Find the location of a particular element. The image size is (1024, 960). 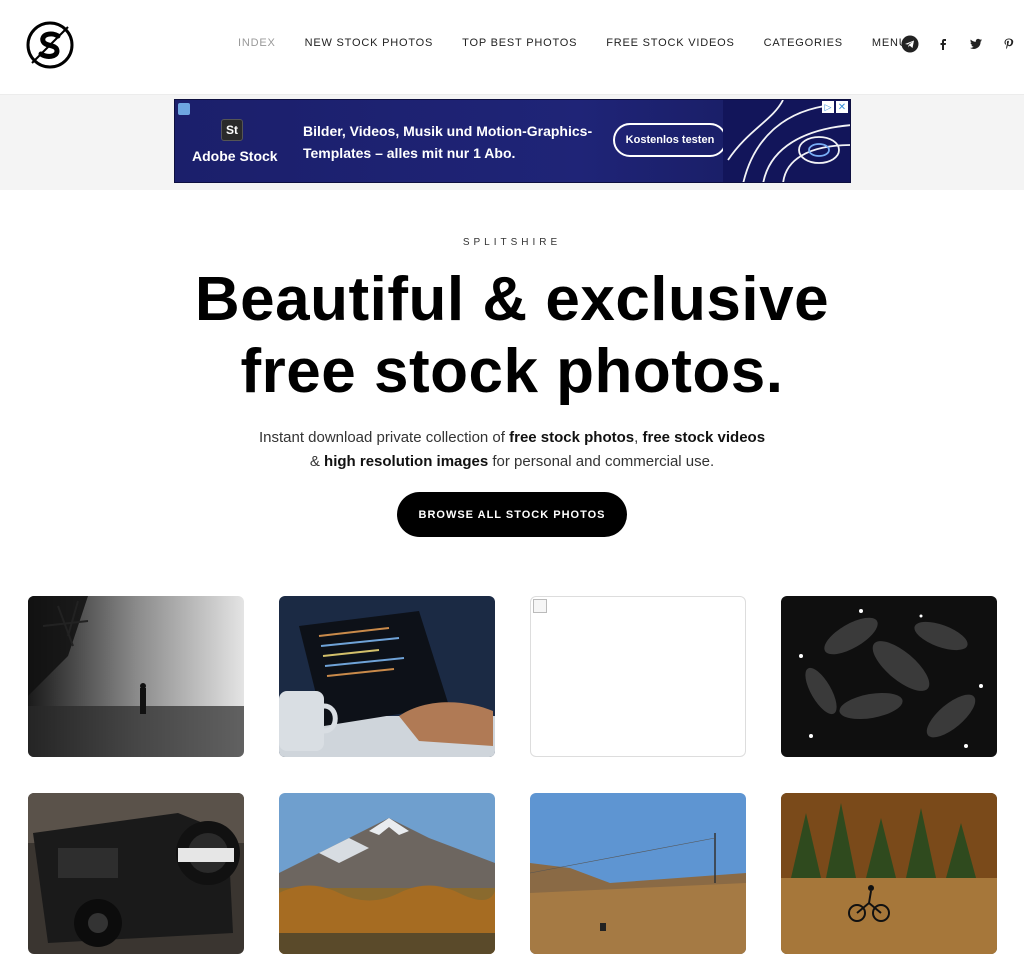

nav-free-stock-videos: FREE STOCK VIDEOS is located at coordinates (670, 43).